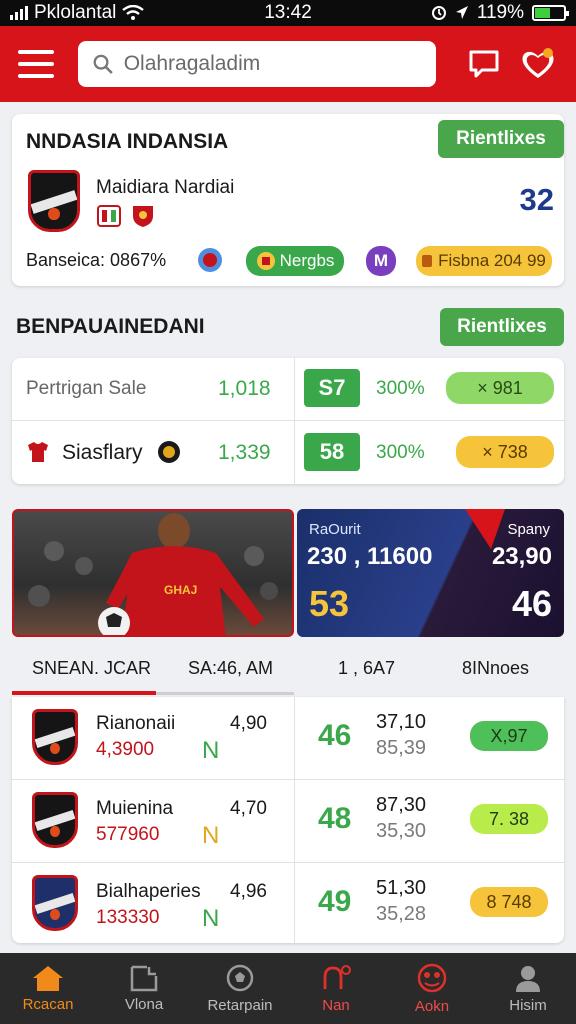 The image size is (576, 1024). What do you see at coordinates (288, 668) in the screenshot?
I see `table-header: SNEAN. JCAR SA:46, AM 1 , 6A7 8INnoes` at bounding box center [288, 668].